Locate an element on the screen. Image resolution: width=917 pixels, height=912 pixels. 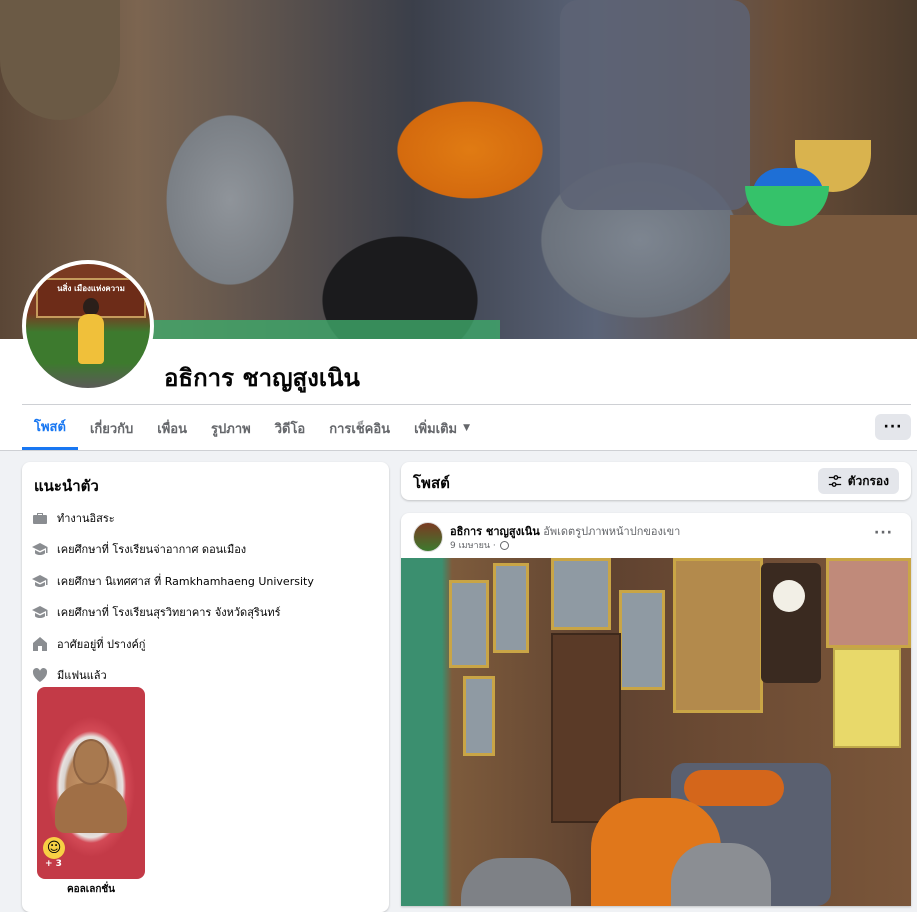
cover-cabinet is located at coordinates (823, 277).